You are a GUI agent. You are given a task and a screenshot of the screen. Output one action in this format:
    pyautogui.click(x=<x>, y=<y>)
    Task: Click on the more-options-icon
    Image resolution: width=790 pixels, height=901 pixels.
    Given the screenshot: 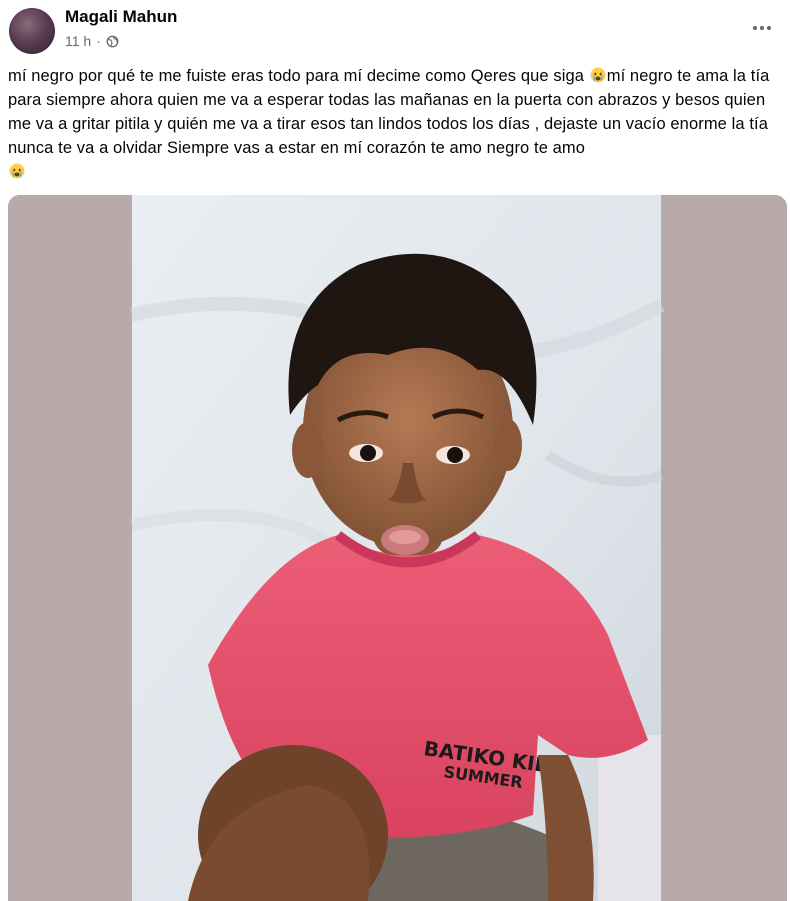 What is the action you would take?
    pyautogui.click(x=762, y=28)
    